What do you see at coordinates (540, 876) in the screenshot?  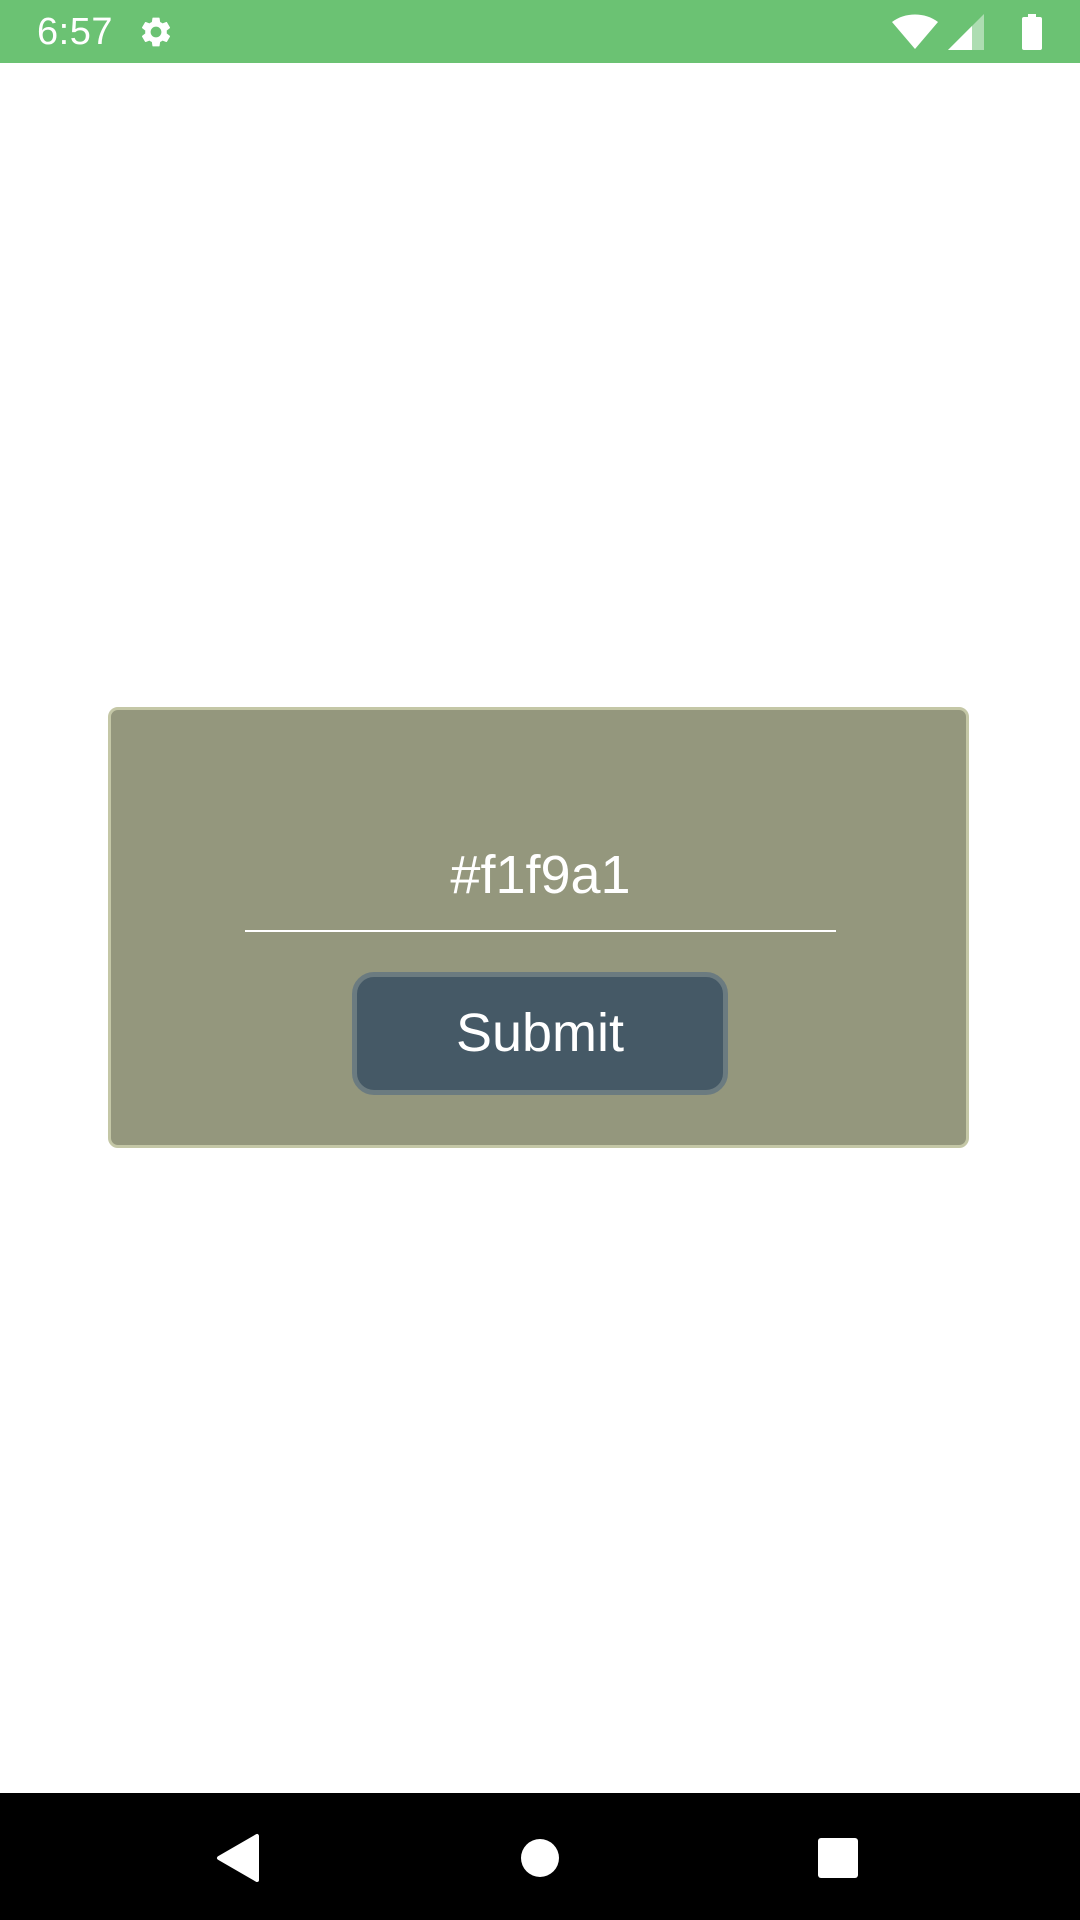 I see `hex-color-input` at bounding box center [540, 876].